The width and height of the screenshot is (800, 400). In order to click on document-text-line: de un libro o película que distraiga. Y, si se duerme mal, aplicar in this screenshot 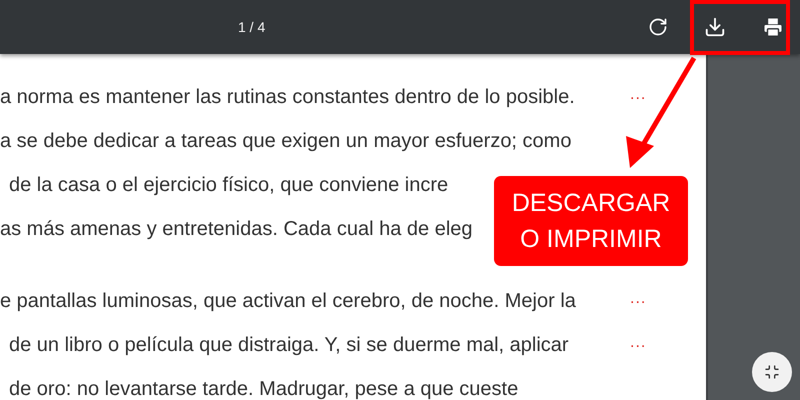, I will do `click(289, 345)`.